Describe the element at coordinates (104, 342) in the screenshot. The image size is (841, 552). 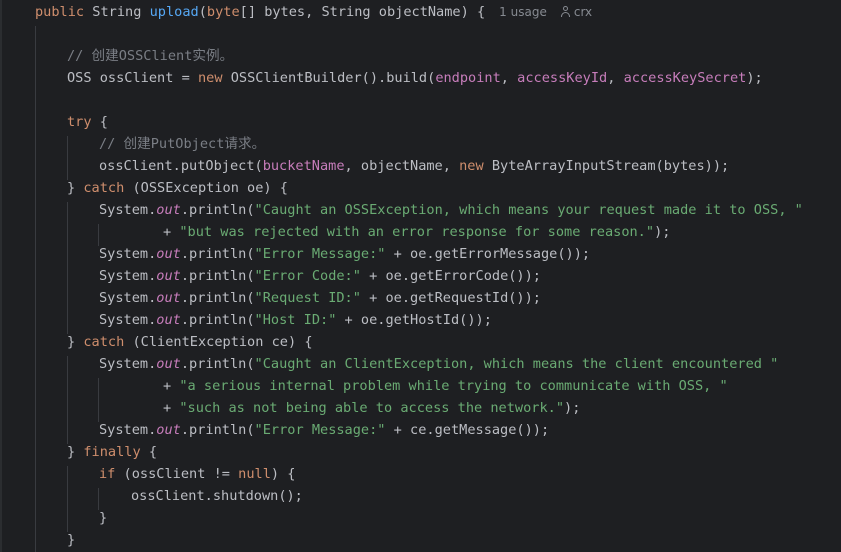
I see `keyword-catch: catch` at that location.